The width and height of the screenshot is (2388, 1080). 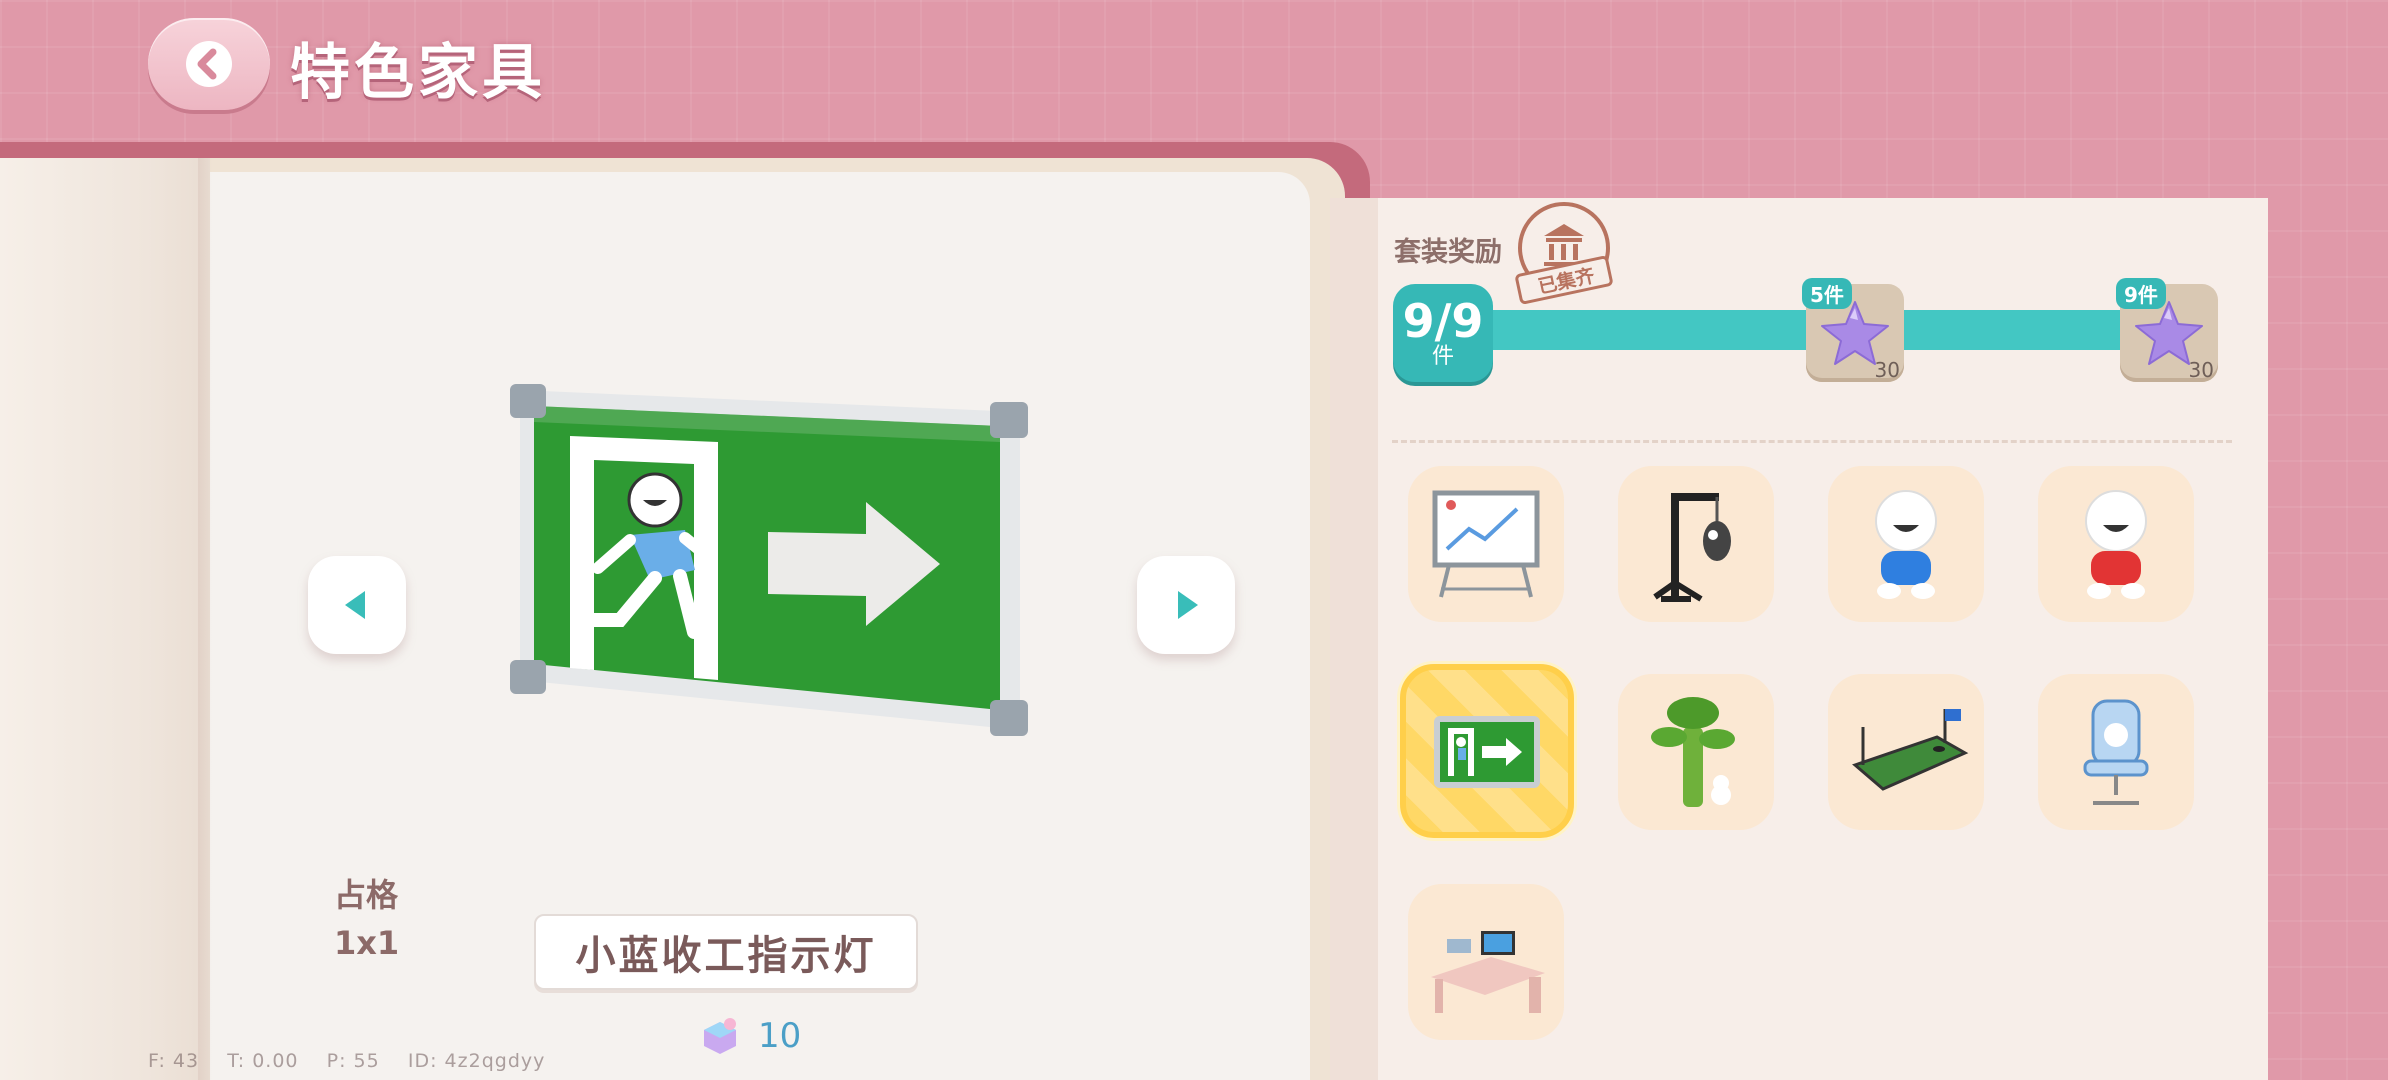 What do you see at coordinates (347, 1061) in the screenshot?
I see `debug-info: F: 43 T: 0.00 P: 55 ID: 4z2qgdyy` at bounding box center [347, 1061].